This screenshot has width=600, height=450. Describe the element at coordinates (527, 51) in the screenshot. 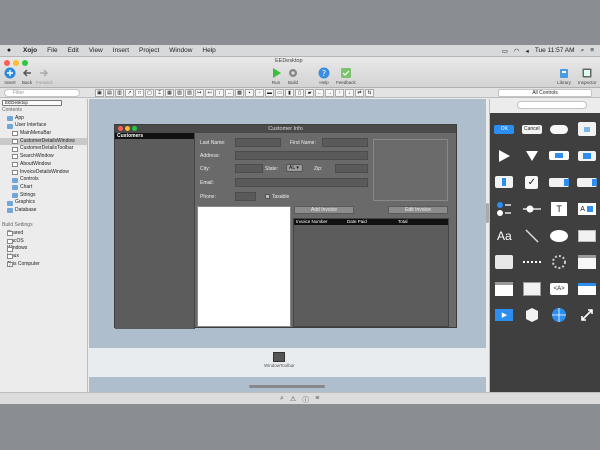

I see `volume-icon: ◂` at that location.